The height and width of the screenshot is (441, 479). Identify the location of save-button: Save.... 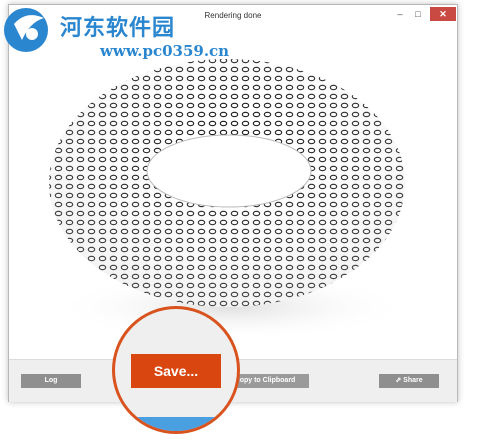
(176, 371).